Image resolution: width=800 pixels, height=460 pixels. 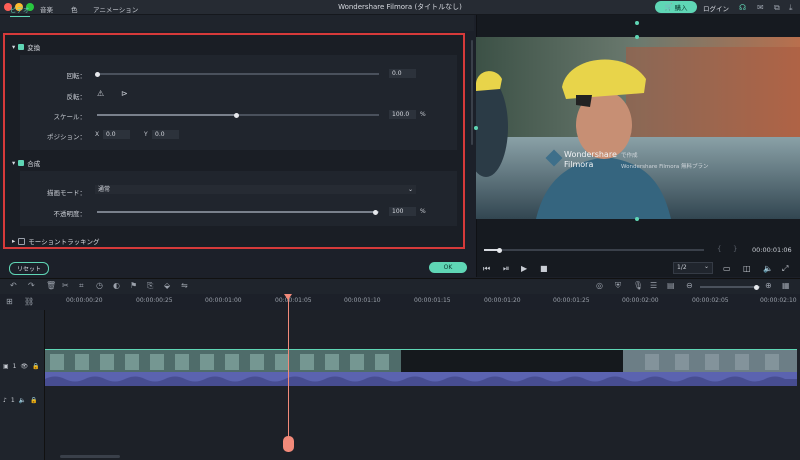 What do you see at coordinates (777, 8) in the screenshot?
I see `fullscreen-icon: ⧉` at bounding box center [777, 8].